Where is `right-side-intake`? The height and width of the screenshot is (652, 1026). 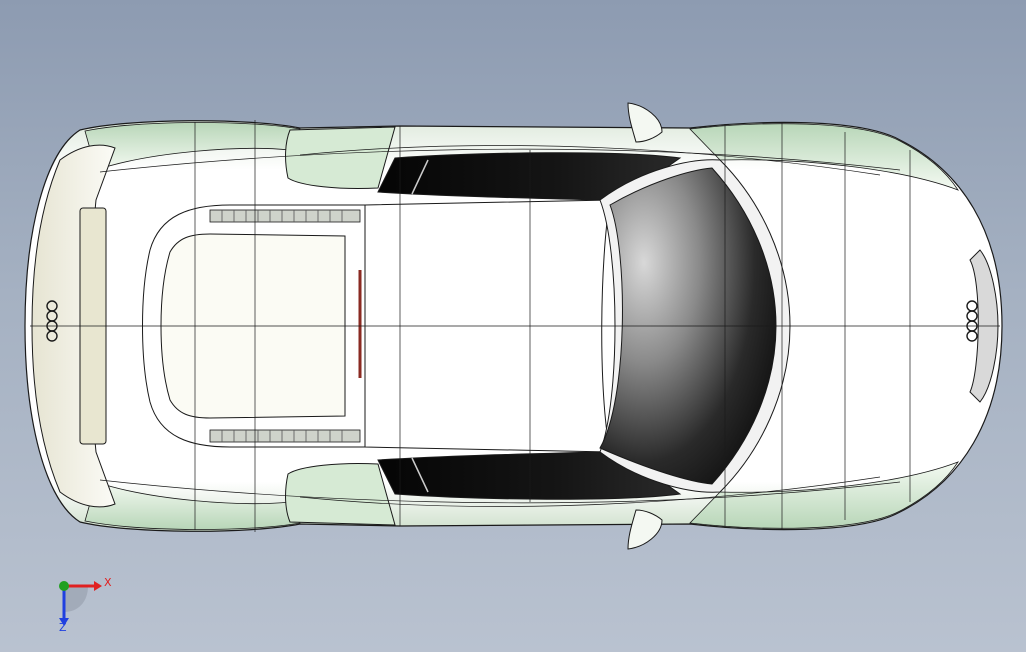 right-side-intake is located at coordinates (340, 494).